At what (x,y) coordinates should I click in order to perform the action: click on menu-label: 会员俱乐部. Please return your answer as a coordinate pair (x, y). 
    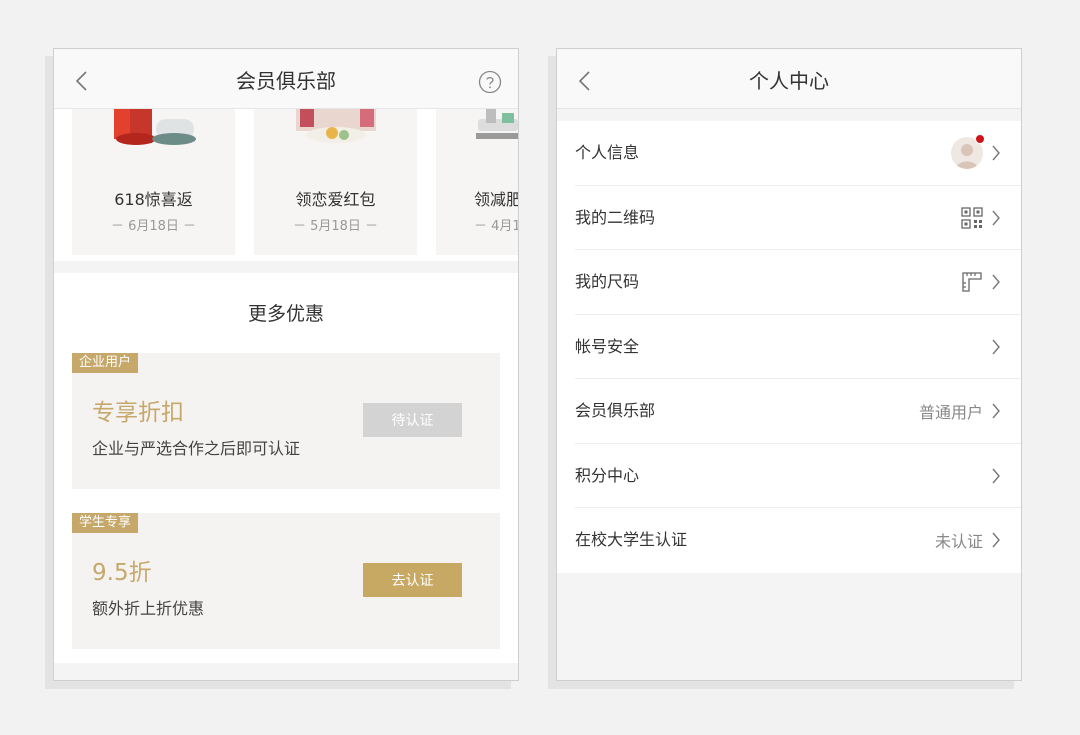
    Looking at the image, I should click on (615, 410).